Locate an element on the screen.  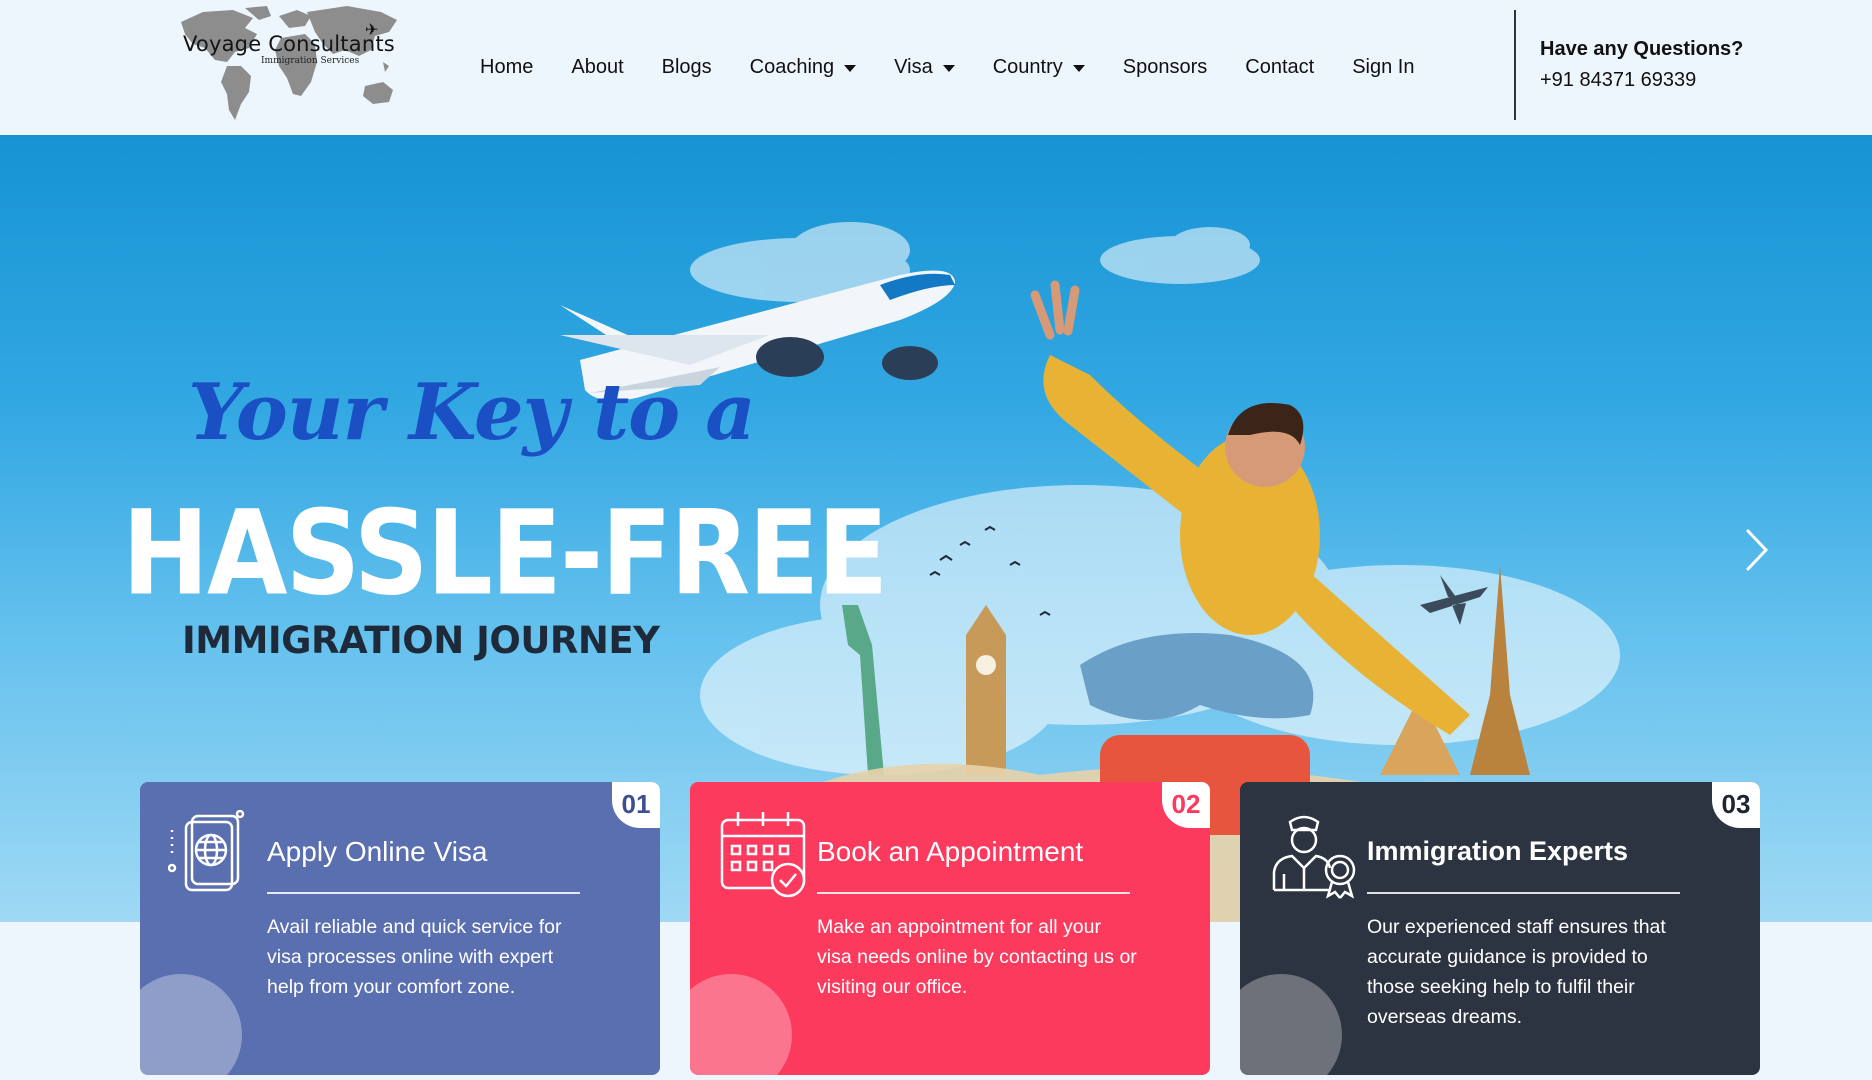
nav-blogs: Blogs is located at coordinates (687, 67).